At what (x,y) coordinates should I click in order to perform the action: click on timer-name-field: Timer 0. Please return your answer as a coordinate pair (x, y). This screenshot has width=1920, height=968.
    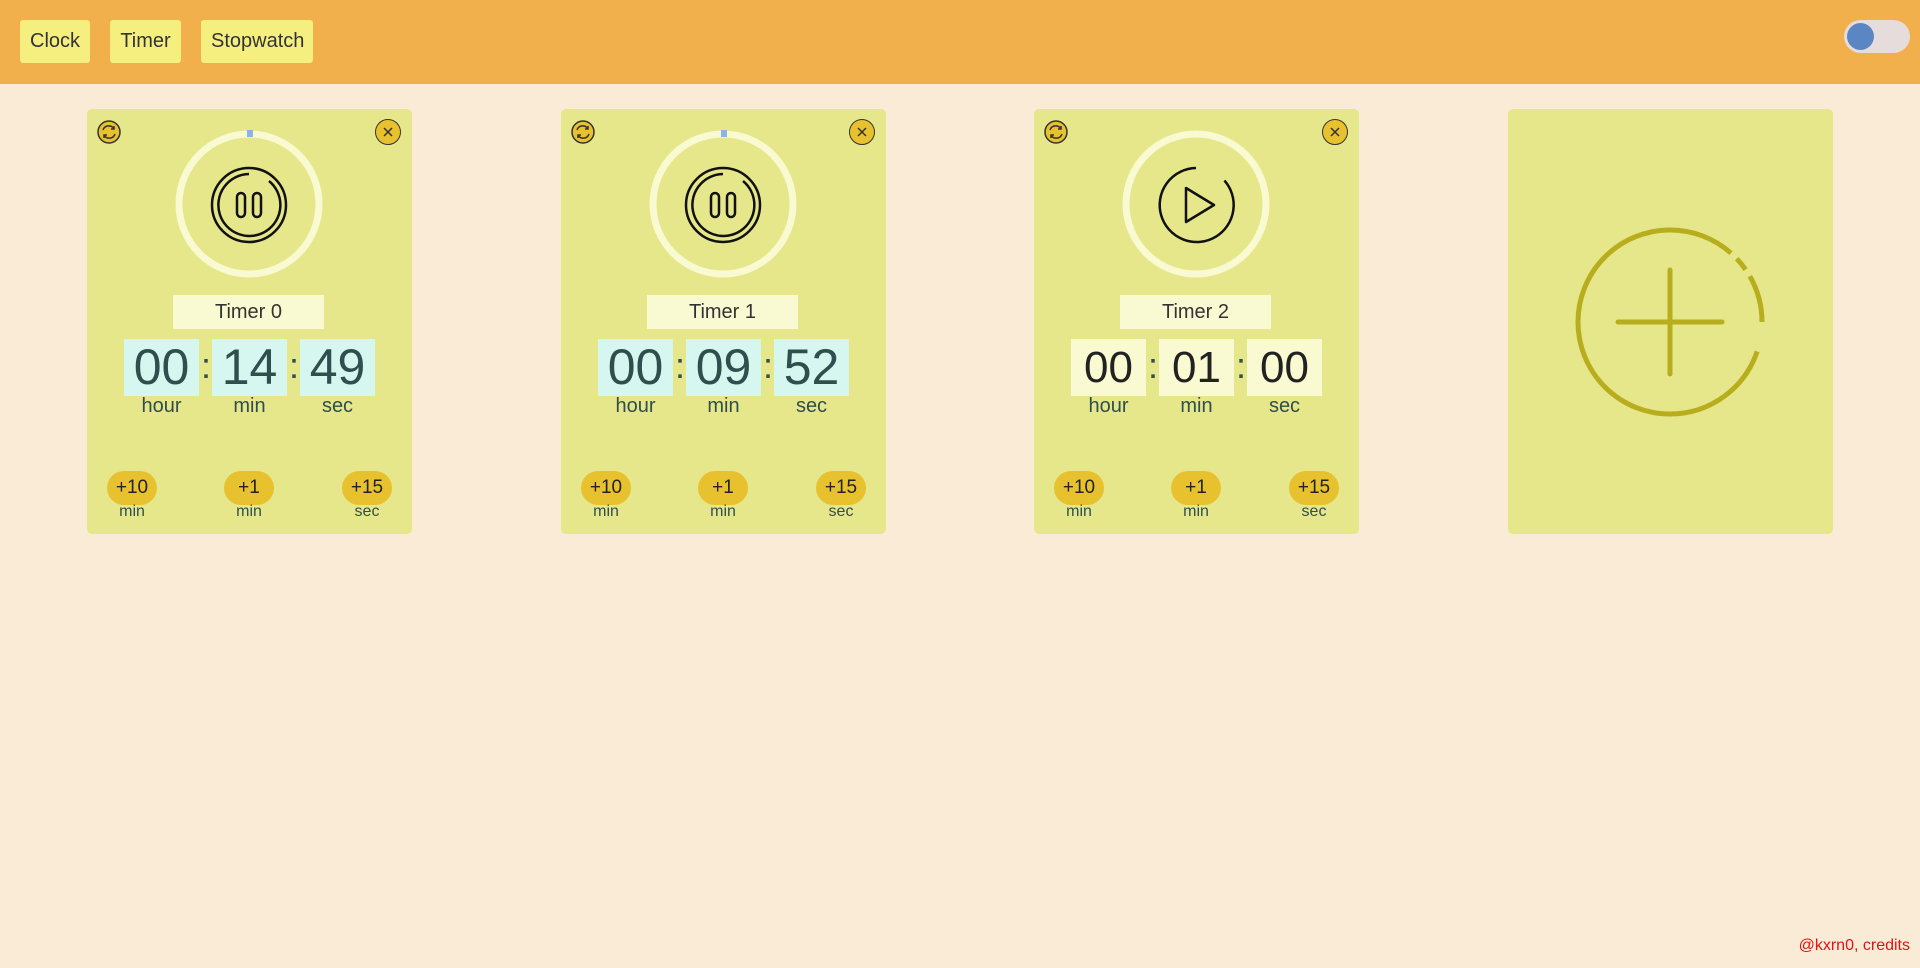
    Looking at the image, I should click on (248, 312).